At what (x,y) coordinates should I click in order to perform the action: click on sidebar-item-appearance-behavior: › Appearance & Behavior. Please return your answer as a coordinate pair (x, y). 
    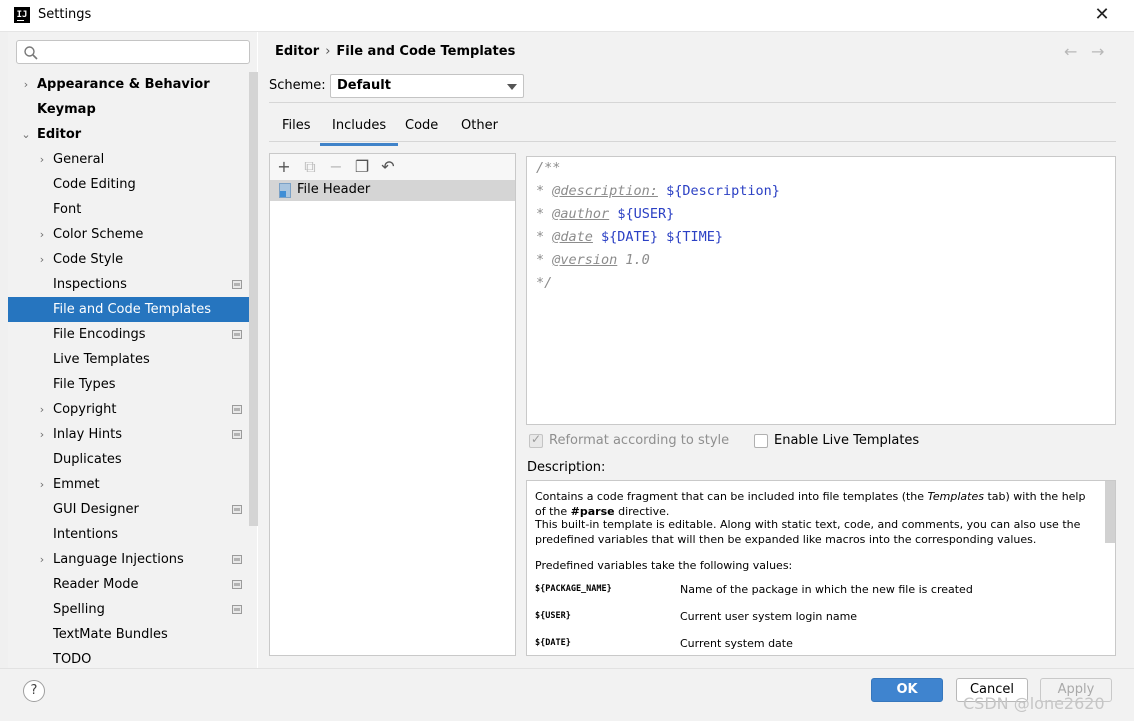
    Looking at the image, I should click on (132, 84).